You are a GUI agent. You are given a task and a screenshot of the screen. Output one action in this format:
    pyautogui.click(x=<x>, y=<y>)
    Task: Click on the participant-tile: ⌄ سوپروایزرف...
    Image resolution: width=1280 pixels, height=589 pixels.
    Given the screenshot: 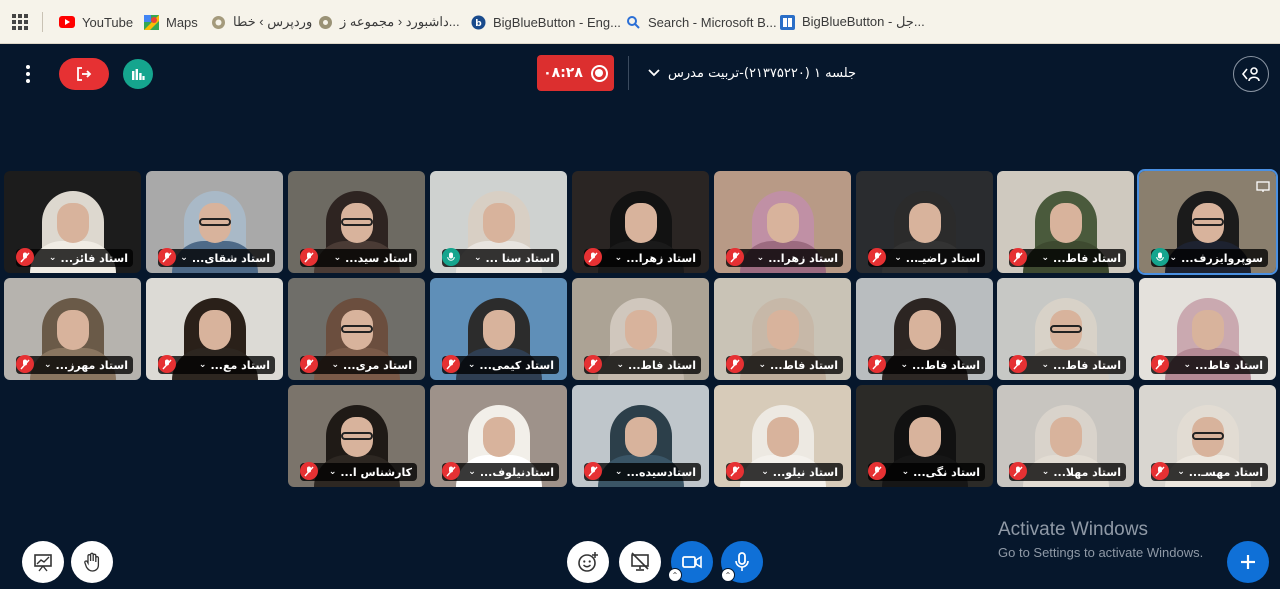 What is the action you would take?
    pyautogui.click(x=1207, y=222)
    